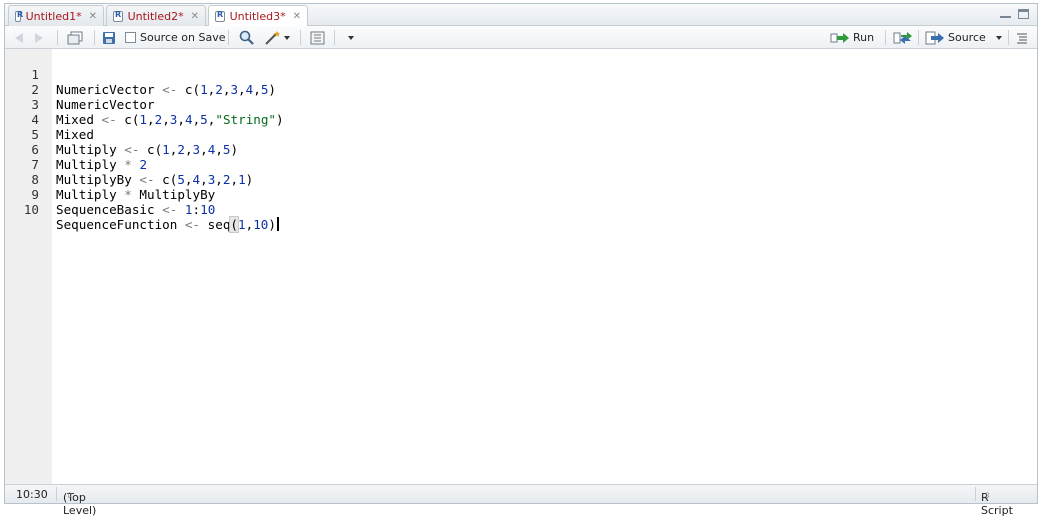 The height and width of the screenshot is (517, 1044). What do you see at coordinates (351, 37) in the screenshot?
I see `more-options-chevron-down-icon` at bounding box center [351, 37].